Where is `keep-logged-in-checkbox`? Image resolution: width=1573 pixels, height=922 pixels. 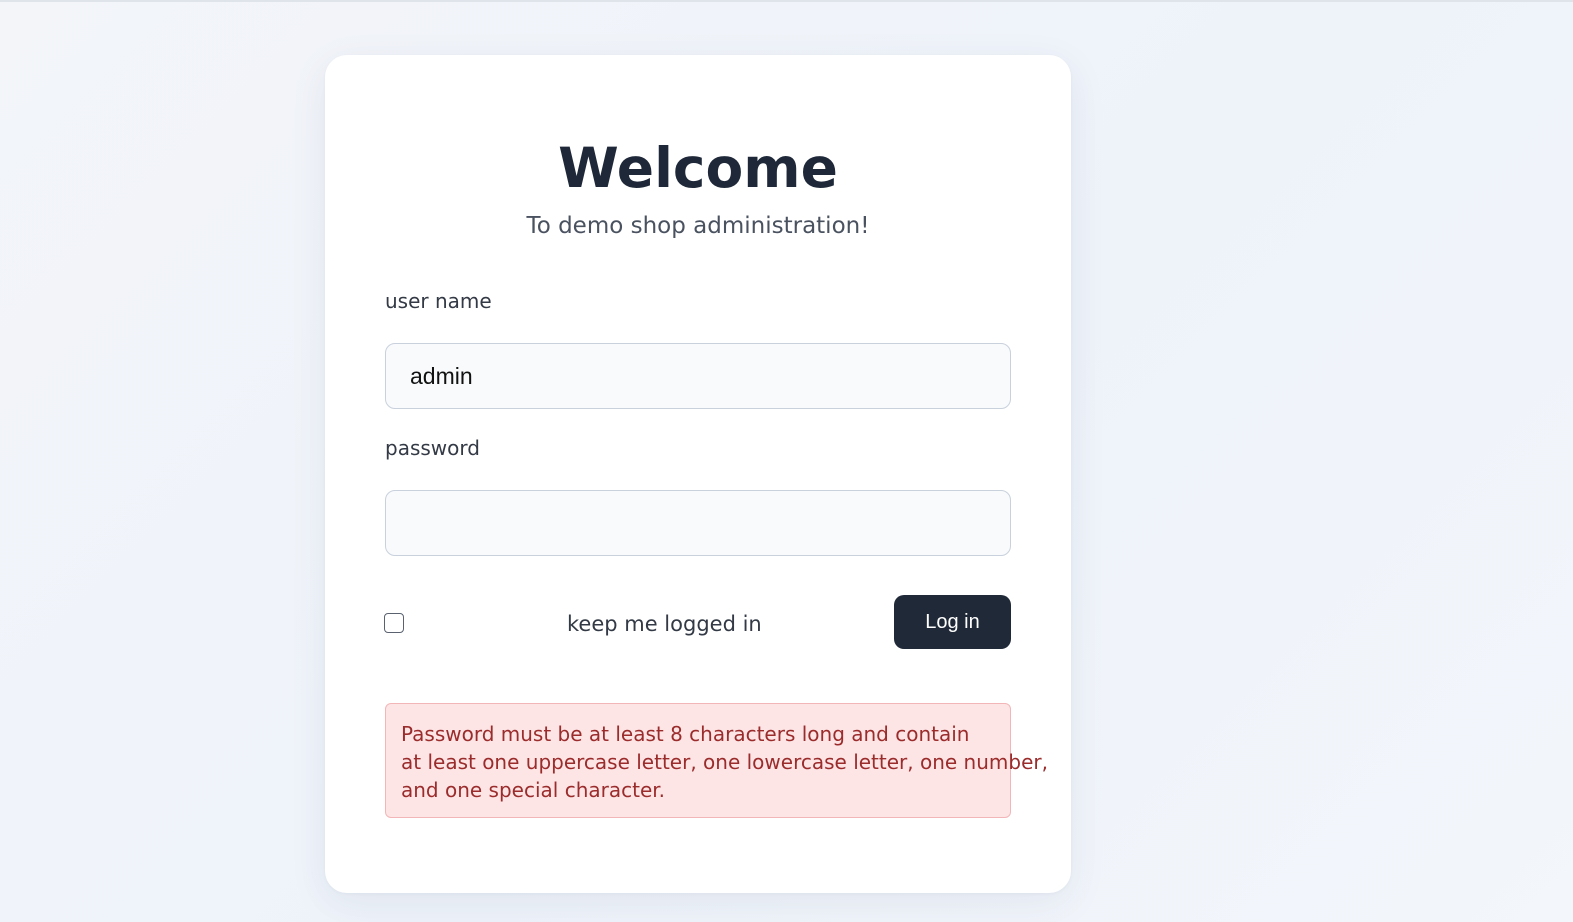
keep-logged-in-checkbox is located at coordinates (394, 623).